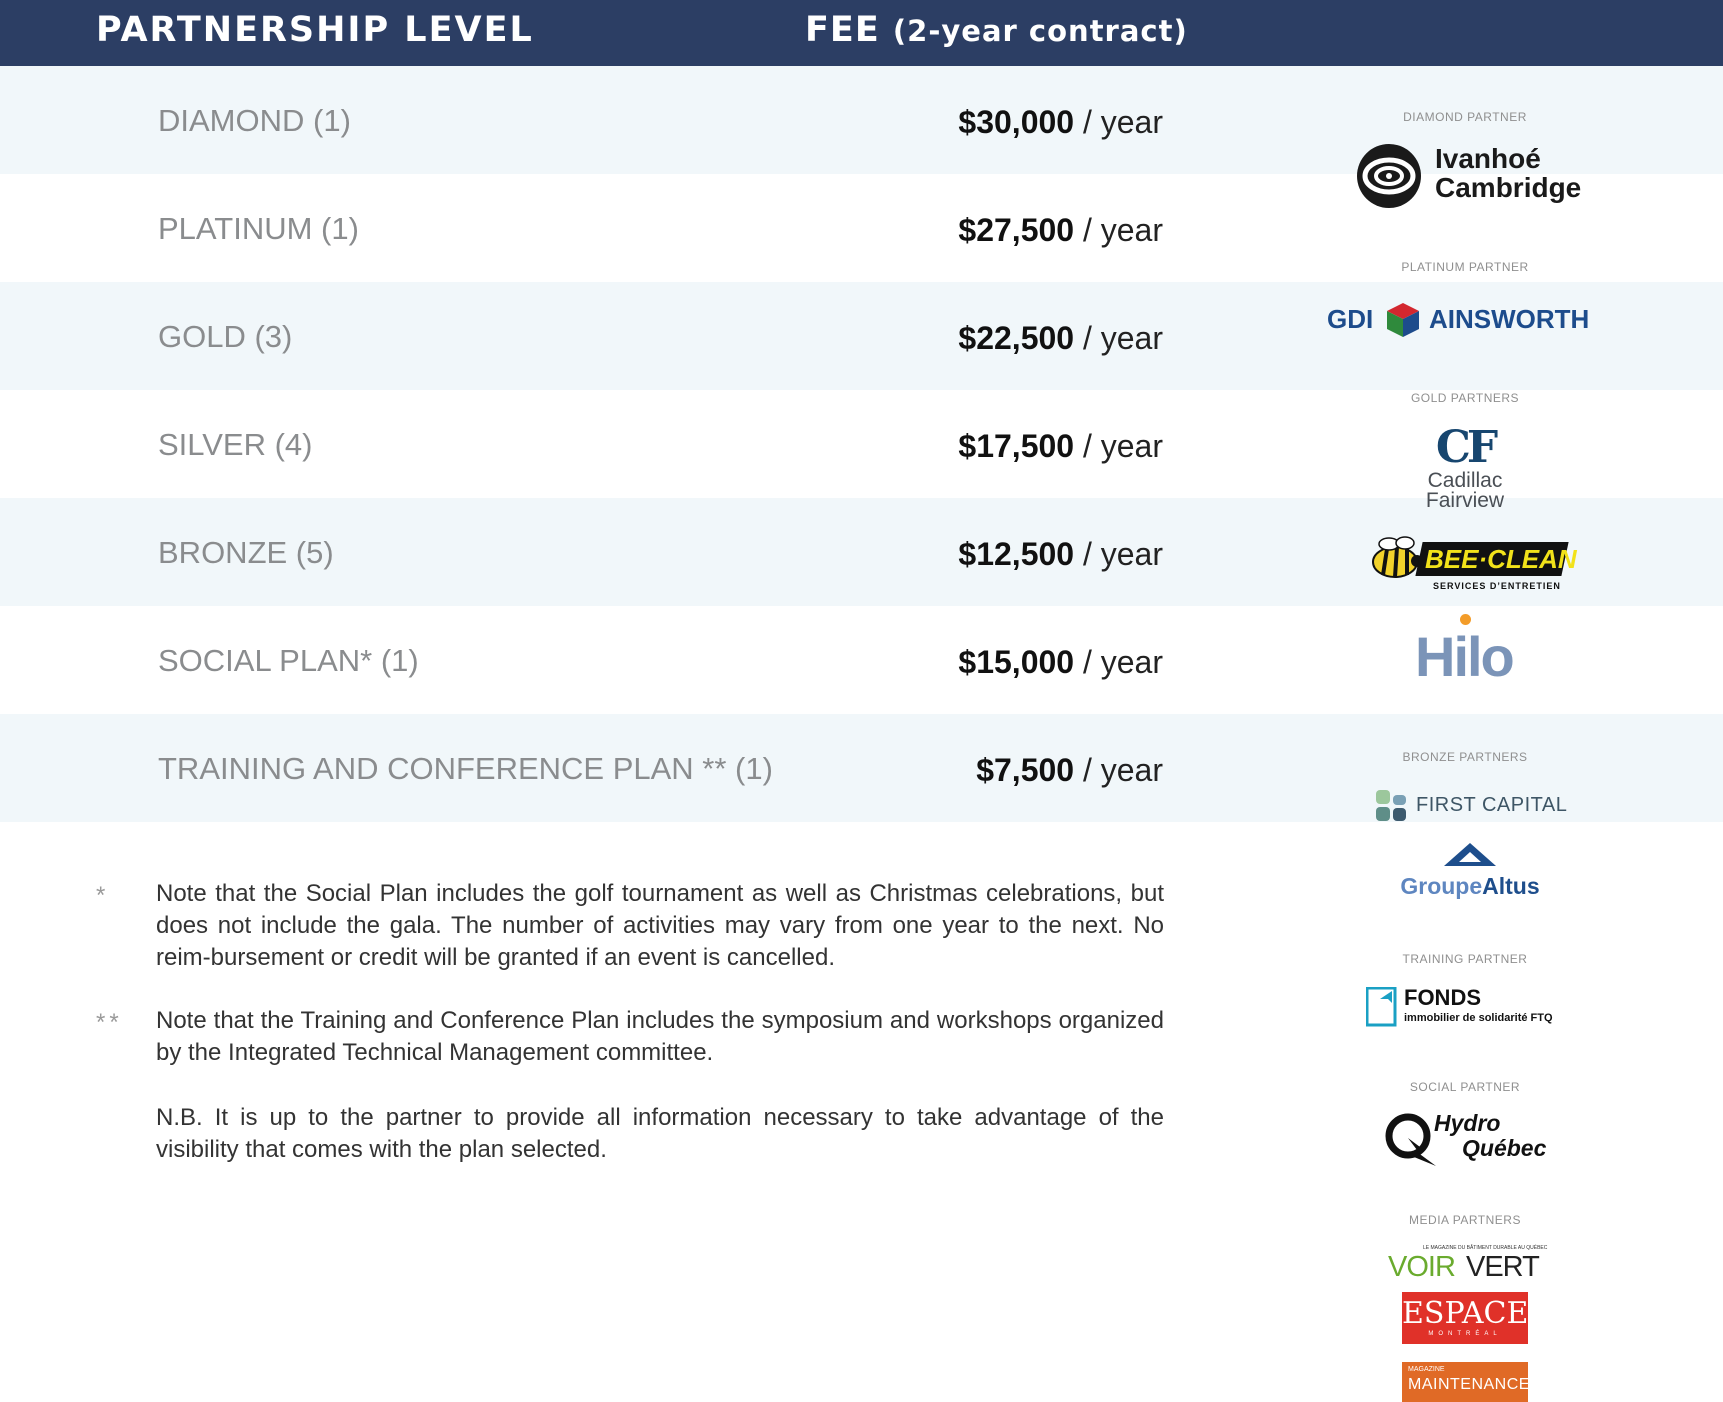  Describe the element at coordinates (1465, 480) in the screenshot. I see `cadillac-word: Cadillac` at that location.